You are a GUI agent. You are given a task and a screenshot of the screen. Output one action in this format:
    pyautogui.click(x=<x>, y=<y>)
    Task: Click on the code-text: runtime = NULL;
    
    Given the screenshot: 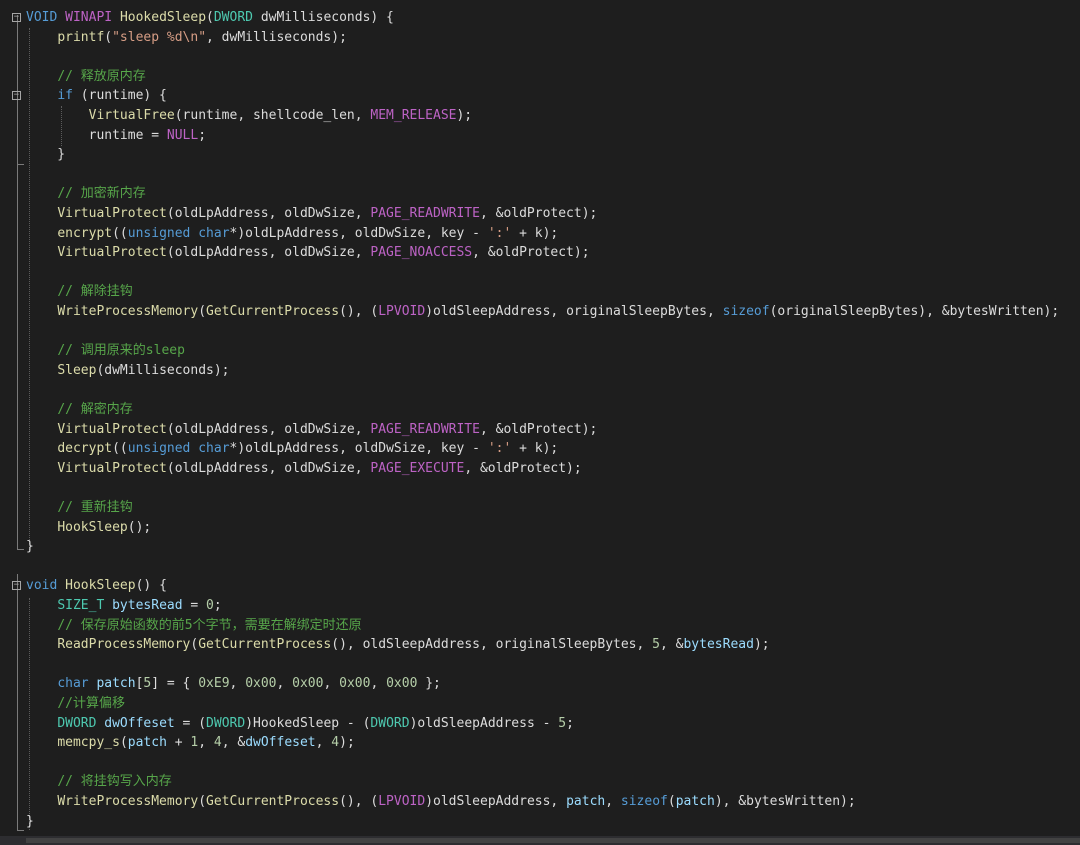 What is the action you would take?
    pyautogui.click(x=116, y=136)
    